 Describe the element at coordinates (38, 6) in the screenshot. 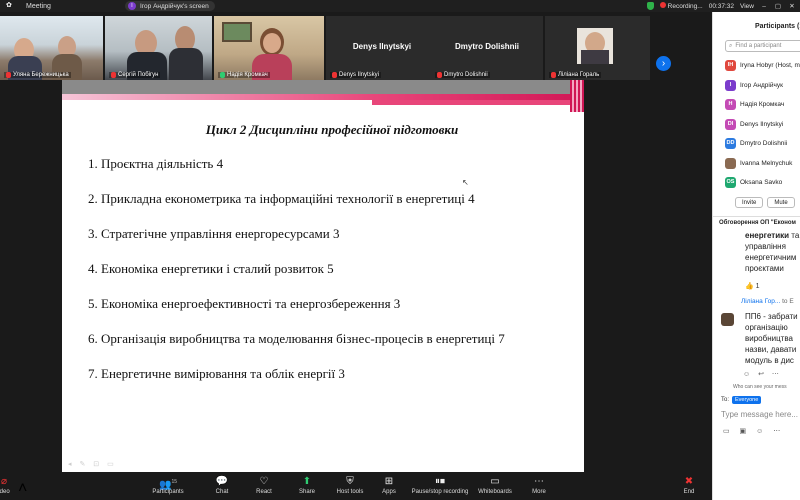

I see `window-title: Meeting` at that location.